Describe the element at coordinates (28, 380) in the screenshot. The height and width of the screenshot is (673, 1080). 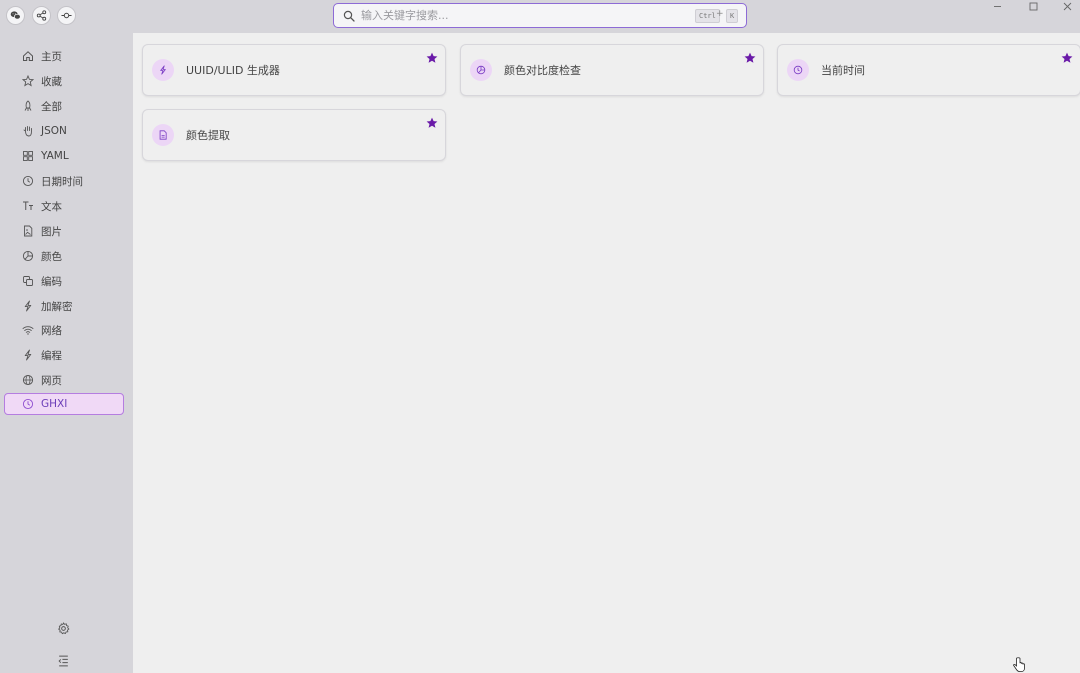
I see `globe-icon` at that location.